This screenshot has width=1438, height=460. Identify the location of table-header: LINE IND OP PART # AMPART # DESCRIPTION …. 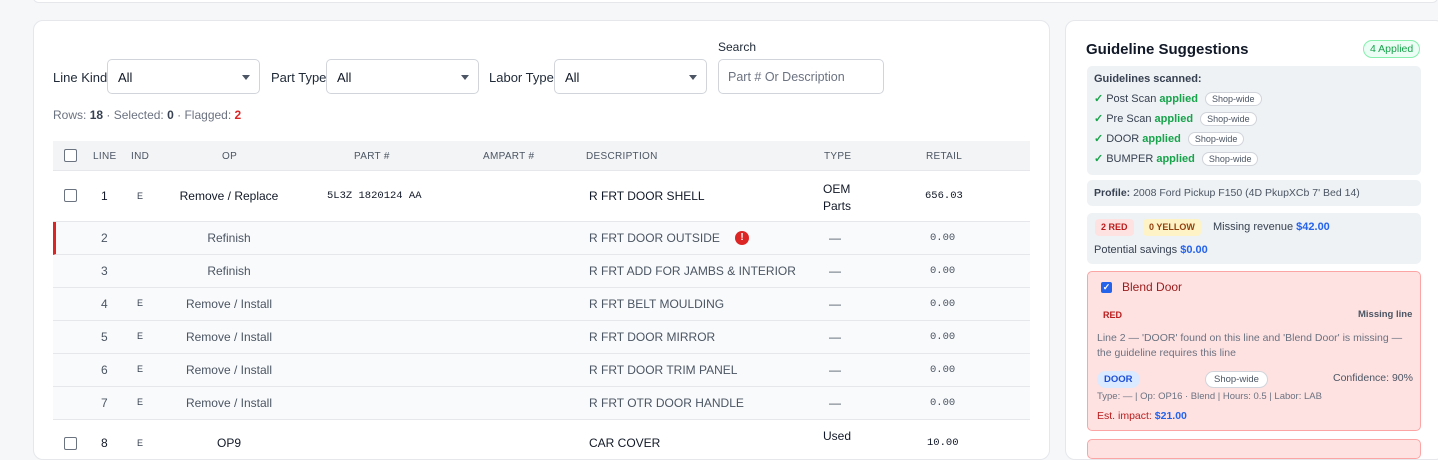
(541, 156).